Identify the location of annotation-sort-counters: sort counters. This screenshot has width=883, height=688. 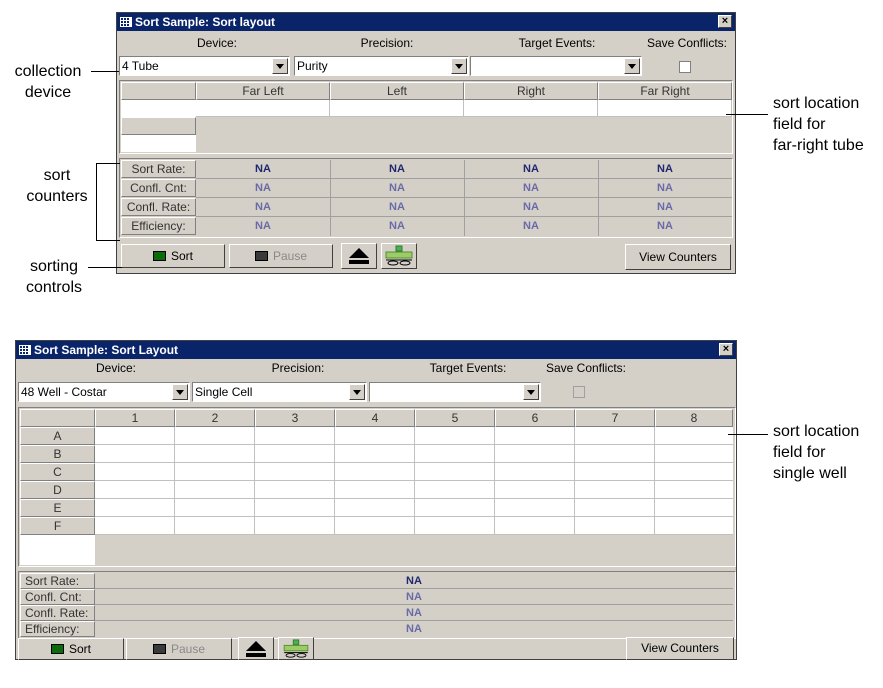
(57, 186).